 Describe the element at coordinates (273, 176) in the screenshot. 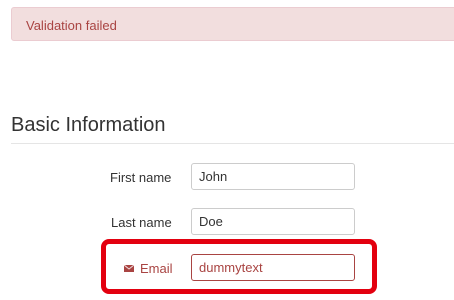

I see `first-name-field` at that location.